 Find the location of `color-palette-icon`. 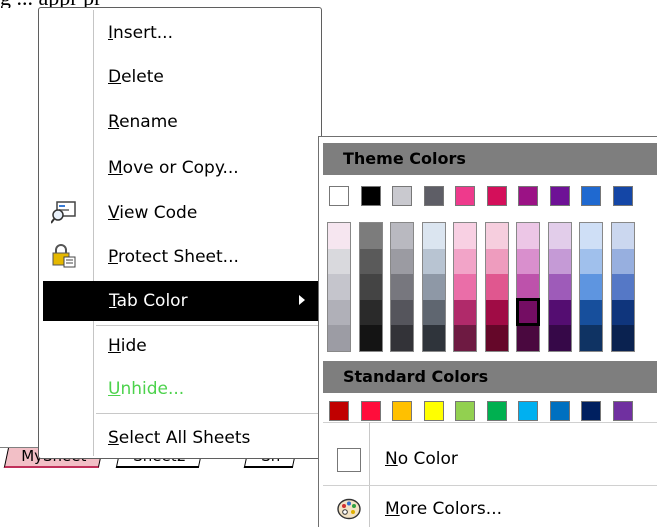

color-palette-icon is located at coordinates (349, 509).